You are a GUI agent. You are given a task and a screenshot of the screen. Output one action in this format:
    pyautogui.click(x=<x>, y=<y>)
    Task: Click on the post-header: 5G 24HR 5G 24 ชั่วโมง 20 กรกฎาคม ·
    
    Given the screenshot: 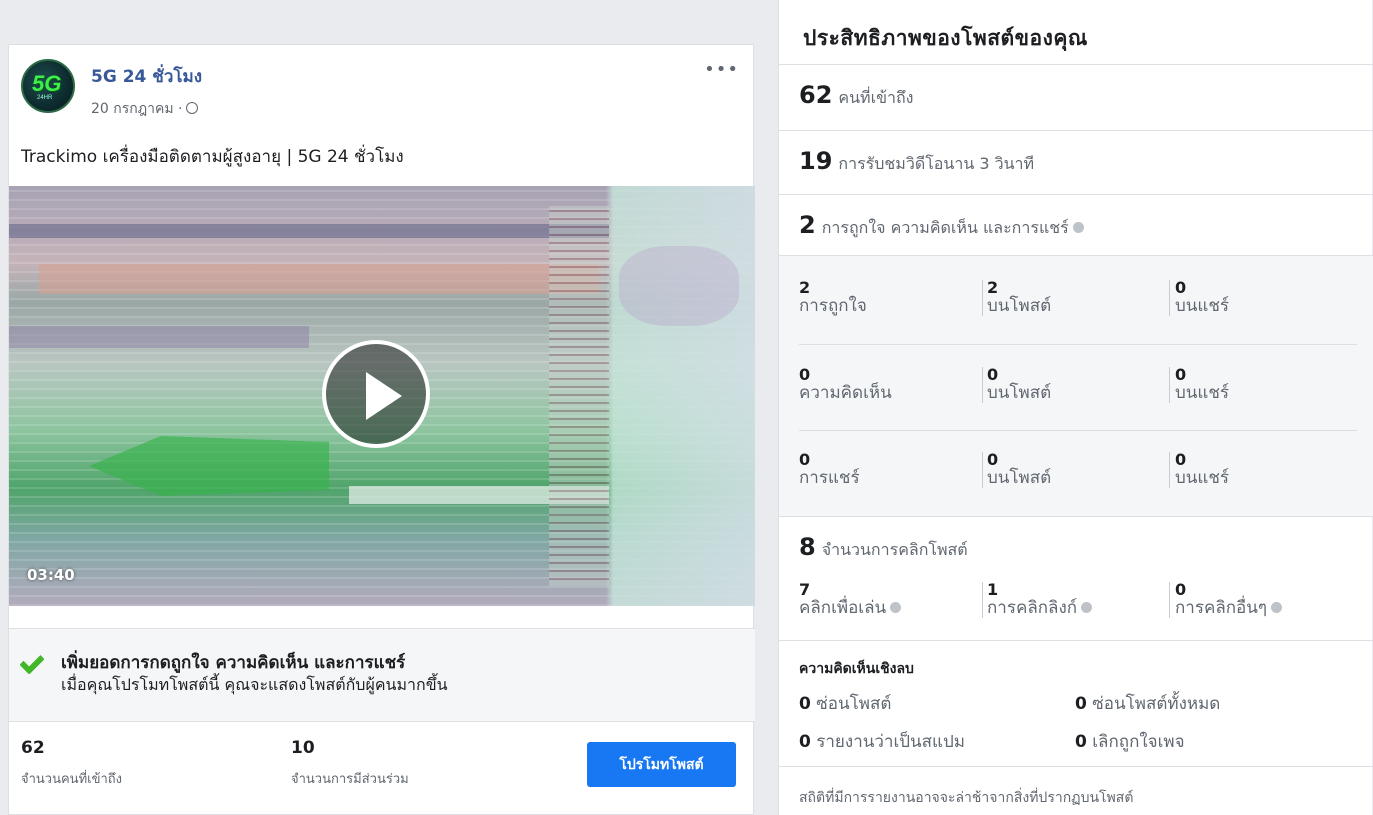 What is the action you would take?
    pyautogui.click(x=111, y=89)
    